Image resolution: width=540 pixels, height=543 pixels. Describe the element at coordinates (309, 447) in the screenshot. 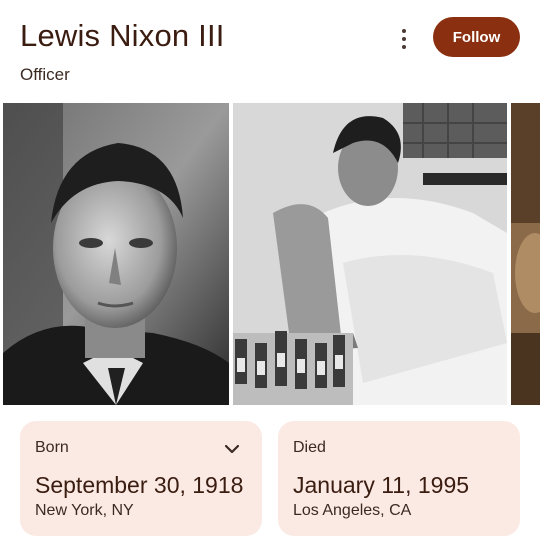

I see `died-label: Died` at that location.